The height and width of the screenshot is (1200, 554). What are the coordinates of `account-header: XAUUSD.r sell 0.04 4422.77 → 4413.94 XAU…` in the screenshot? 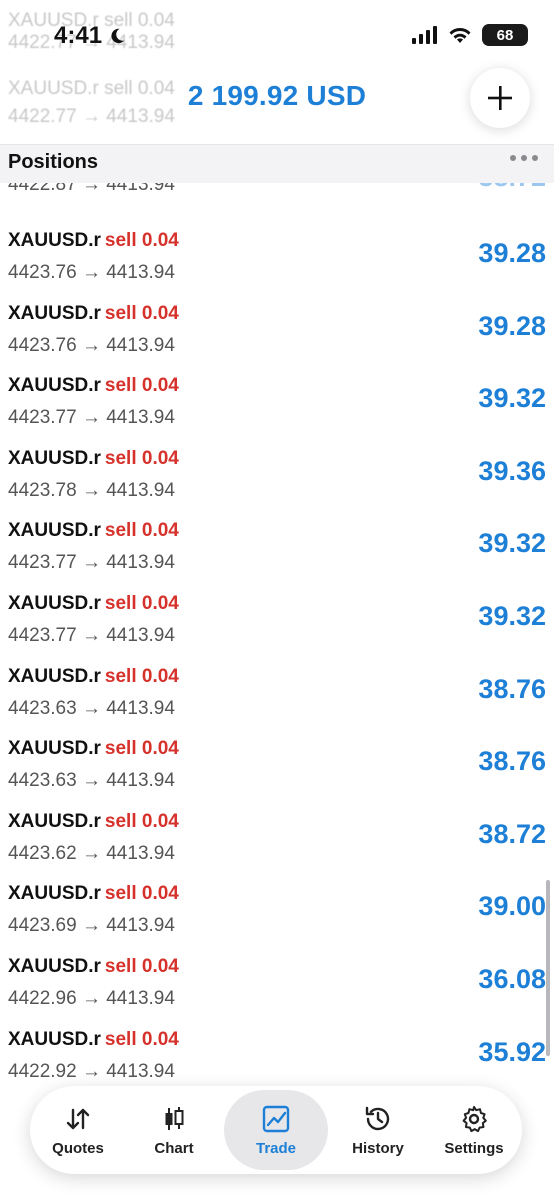 It's located at (277, 77).